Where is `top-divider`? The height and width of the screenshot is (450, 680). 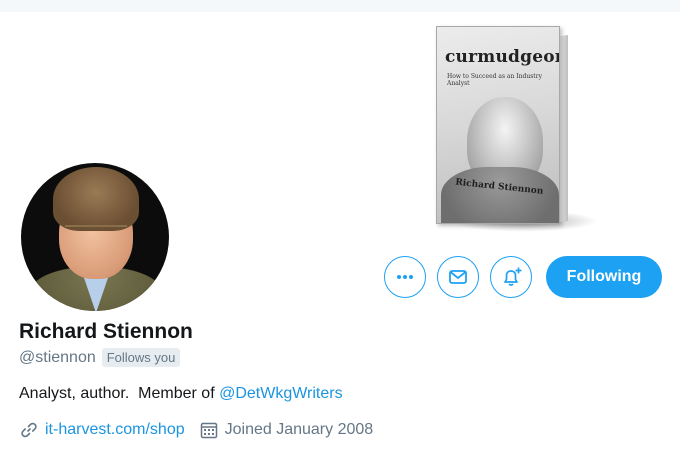
top-divider is located at coordinates (340, 6).